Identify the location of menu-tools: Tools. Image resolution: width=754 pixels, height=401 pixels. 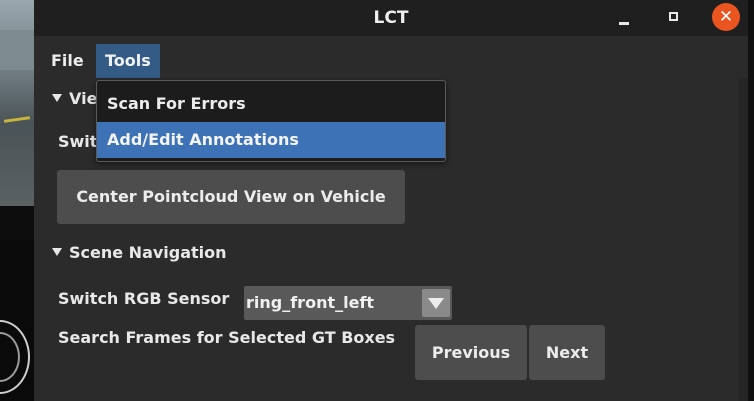
(128, 61).